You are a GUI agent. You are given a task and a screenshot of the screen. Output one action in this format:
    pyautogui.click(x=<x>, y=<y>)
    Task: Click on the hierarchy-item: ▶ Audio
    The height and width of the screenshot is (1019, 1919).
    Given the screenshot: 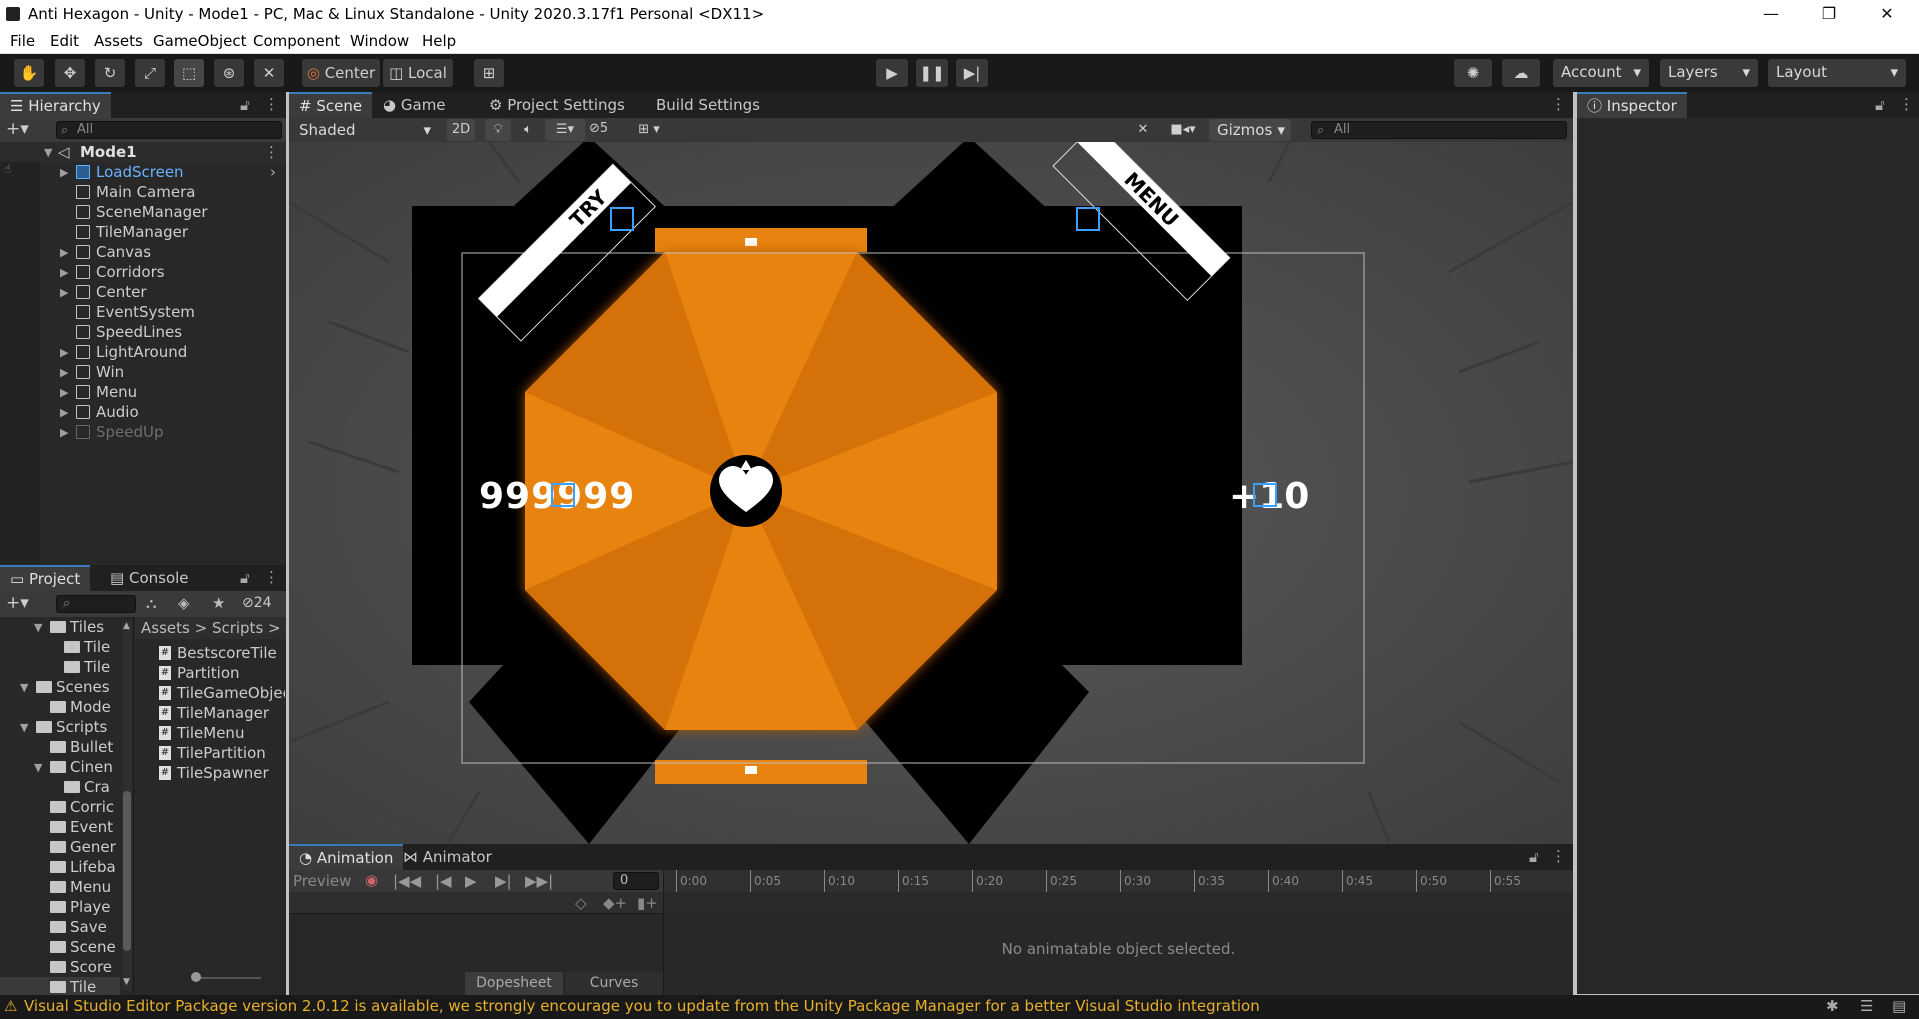 What is the action you would take?
    pyautogui.click(x=143, y=412)
    